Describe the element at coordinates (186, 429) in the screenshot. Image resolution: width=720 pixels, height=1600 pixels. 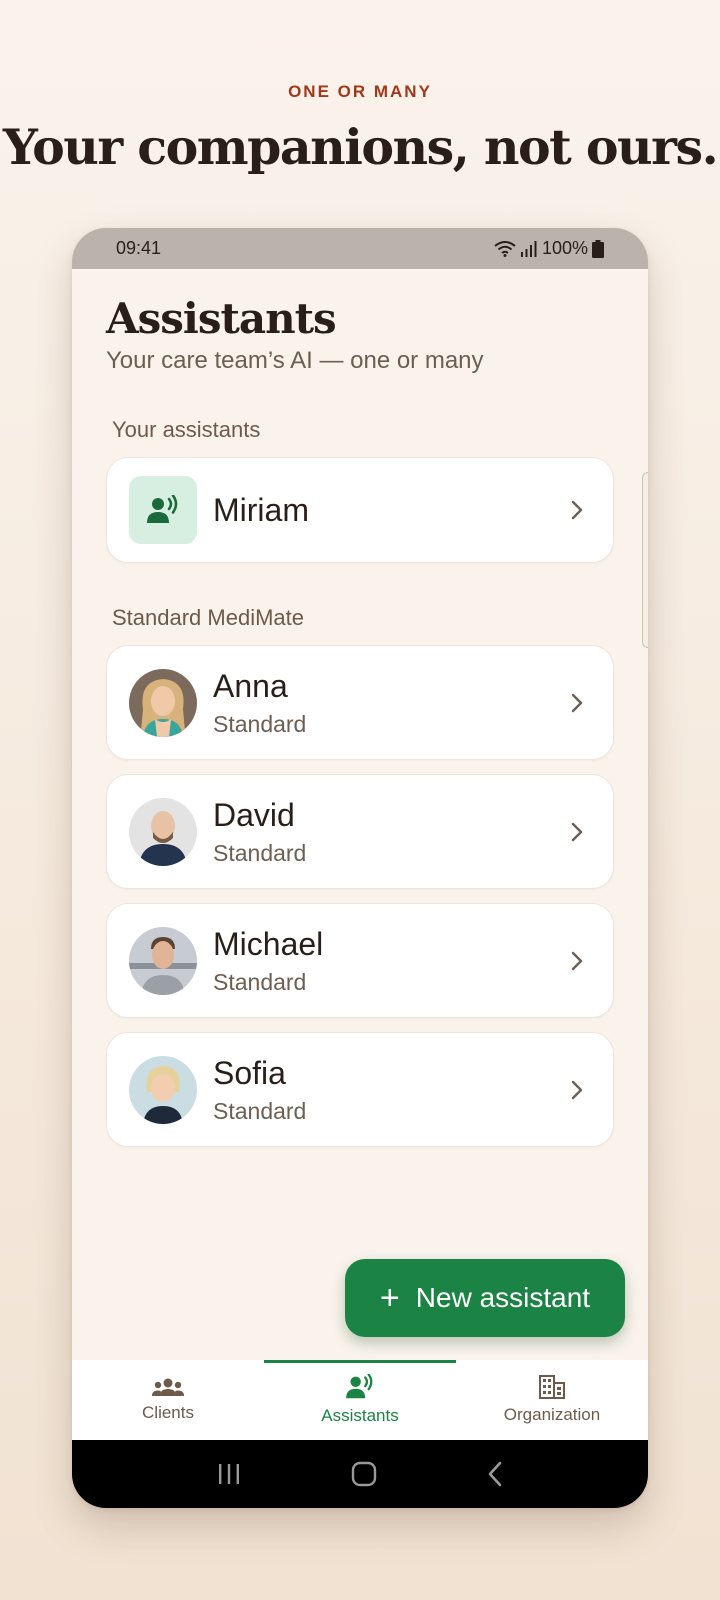
I see `section-label-your-assistants: Your assistants` at that location.